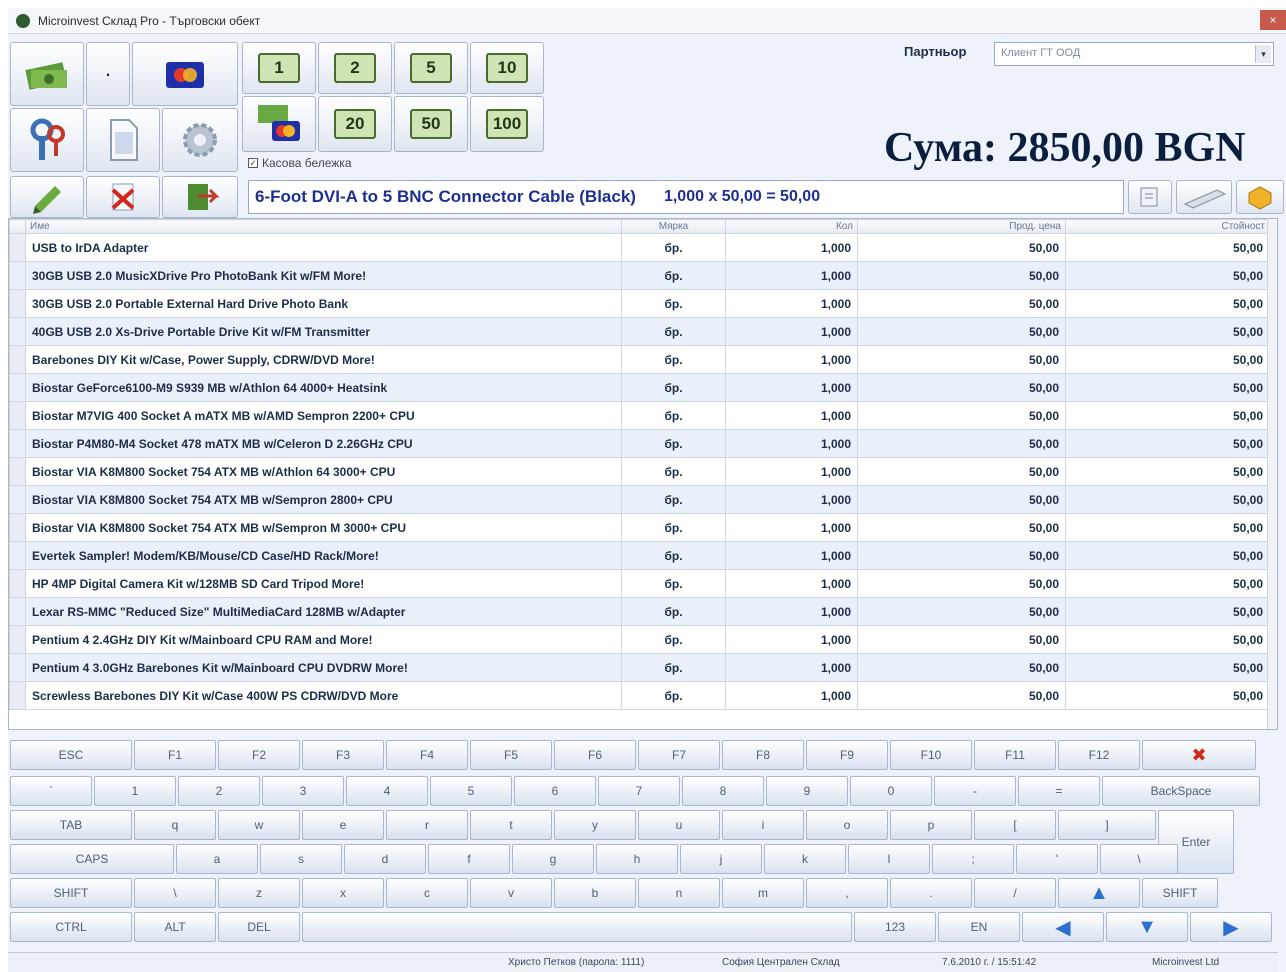  I want to click on key-symbol: `, so click(51, 791).